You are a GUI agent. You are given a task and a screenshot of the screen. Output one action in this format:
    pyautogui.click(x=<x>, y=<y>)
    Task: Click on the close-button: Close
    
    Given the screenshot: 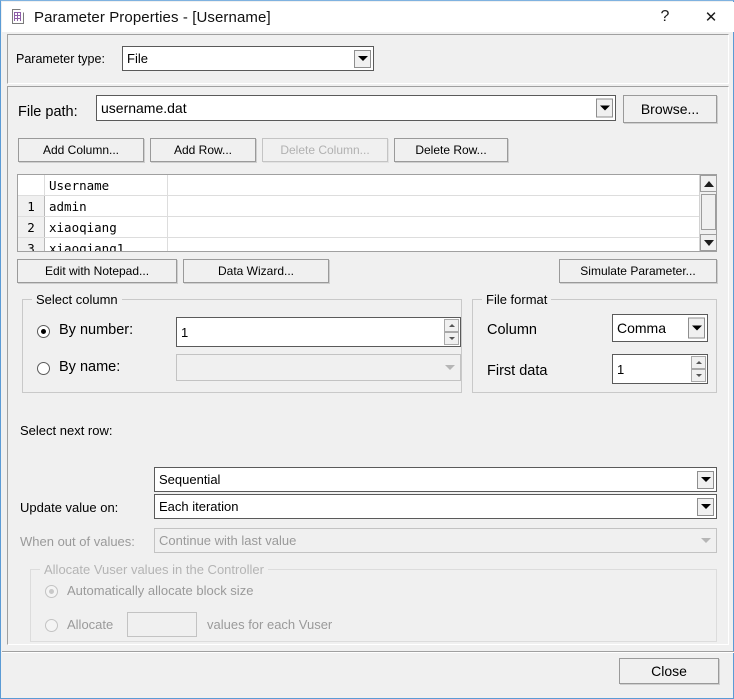 What is the action you would take?
    pyautogui.click(x=669, y=671)
    